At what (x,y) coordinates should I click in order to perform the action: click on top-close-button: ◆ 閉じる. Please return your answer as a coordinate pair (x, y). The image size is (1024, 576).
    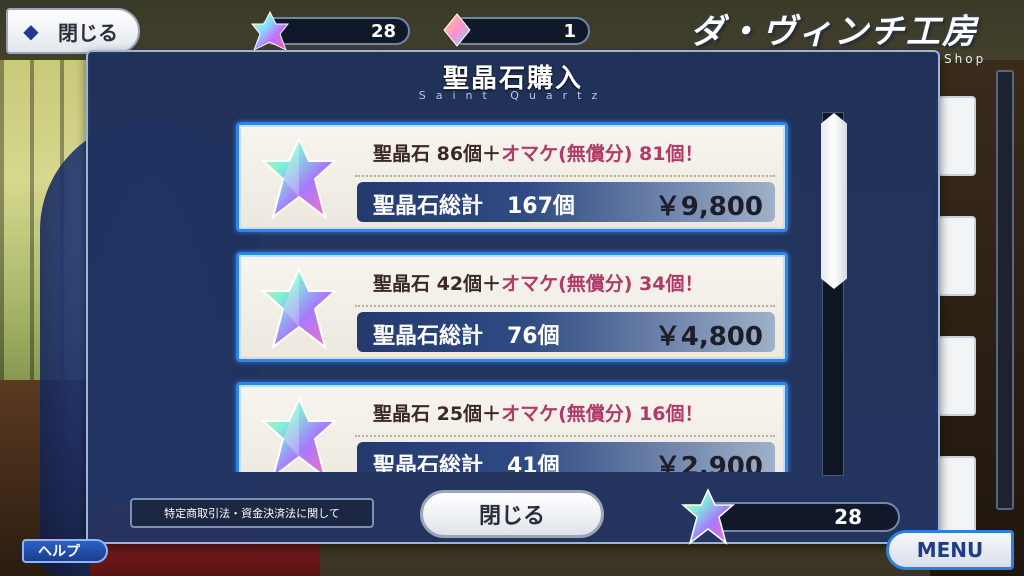
    Looking at the image, I should click on (73, 31).